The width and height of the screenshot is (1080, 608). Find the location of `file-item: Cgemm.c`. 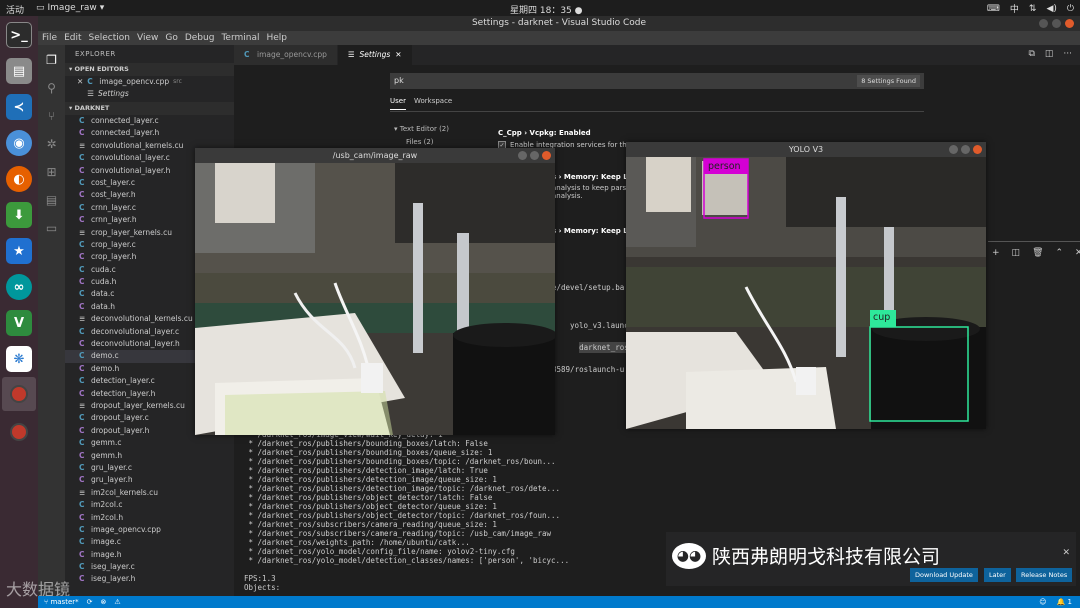

file-item: Cgemm.c is located at coordinates (149, 443).